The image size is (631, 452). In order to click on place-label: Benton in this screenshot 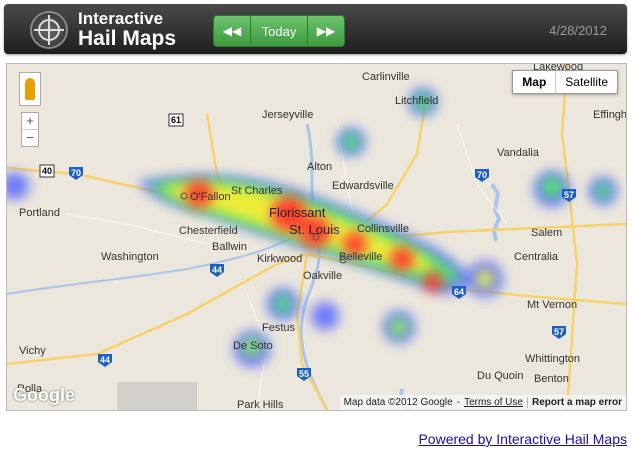, I will do `click(551, 379)`.